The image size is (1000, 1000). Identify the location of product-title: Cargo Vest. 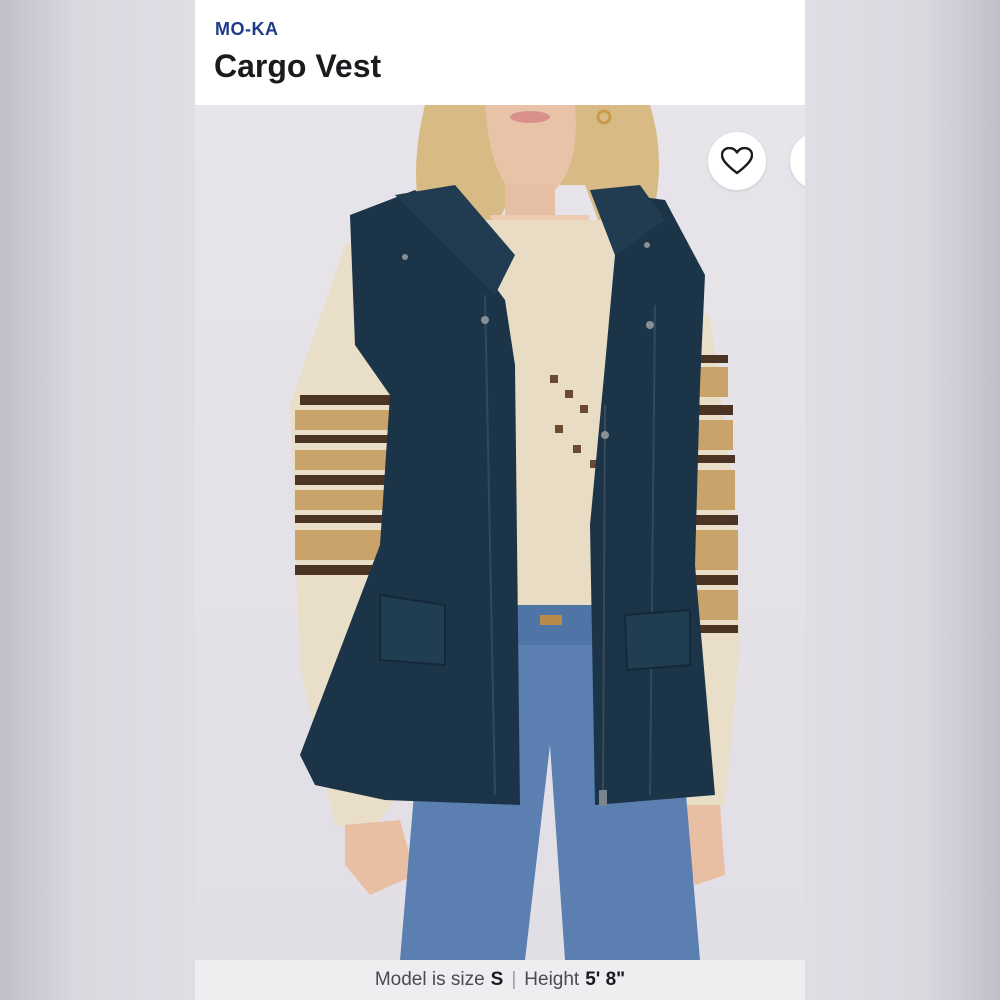
(298, 66).